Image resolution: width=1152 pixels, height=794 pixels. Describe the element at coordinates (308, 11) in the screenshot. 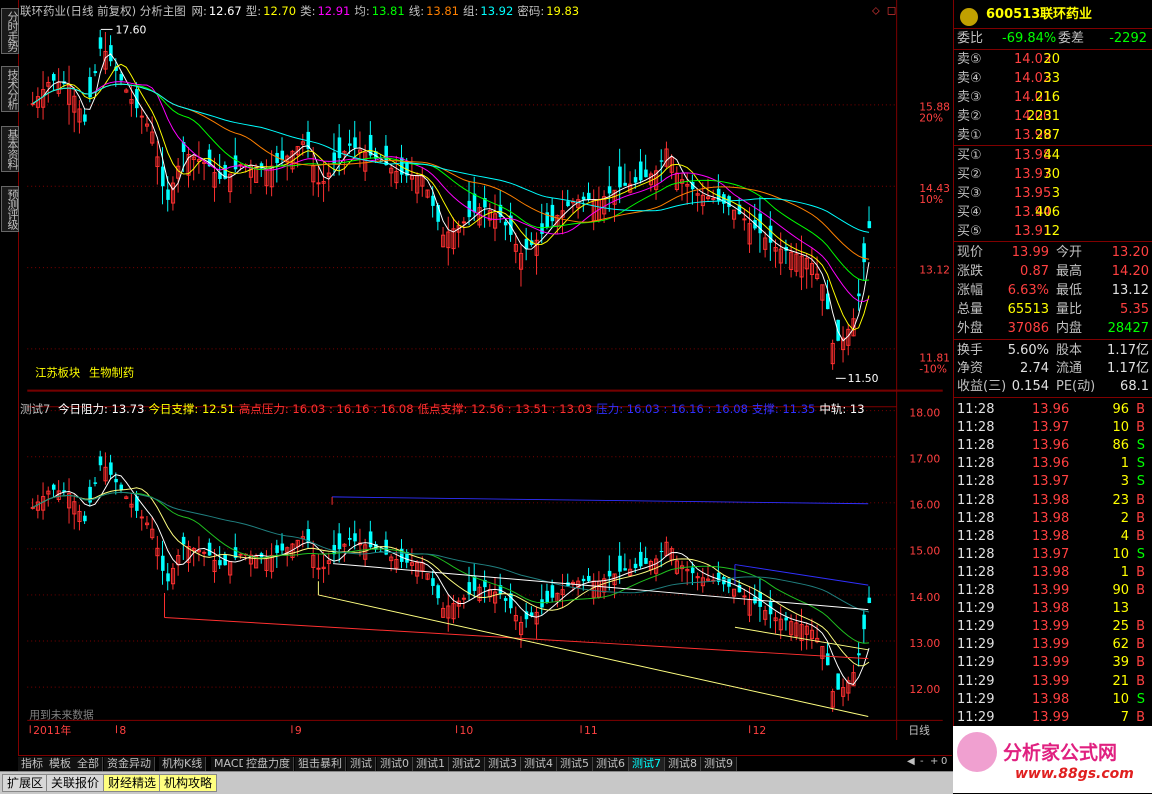

I see `ma-label: 类:` at that location.